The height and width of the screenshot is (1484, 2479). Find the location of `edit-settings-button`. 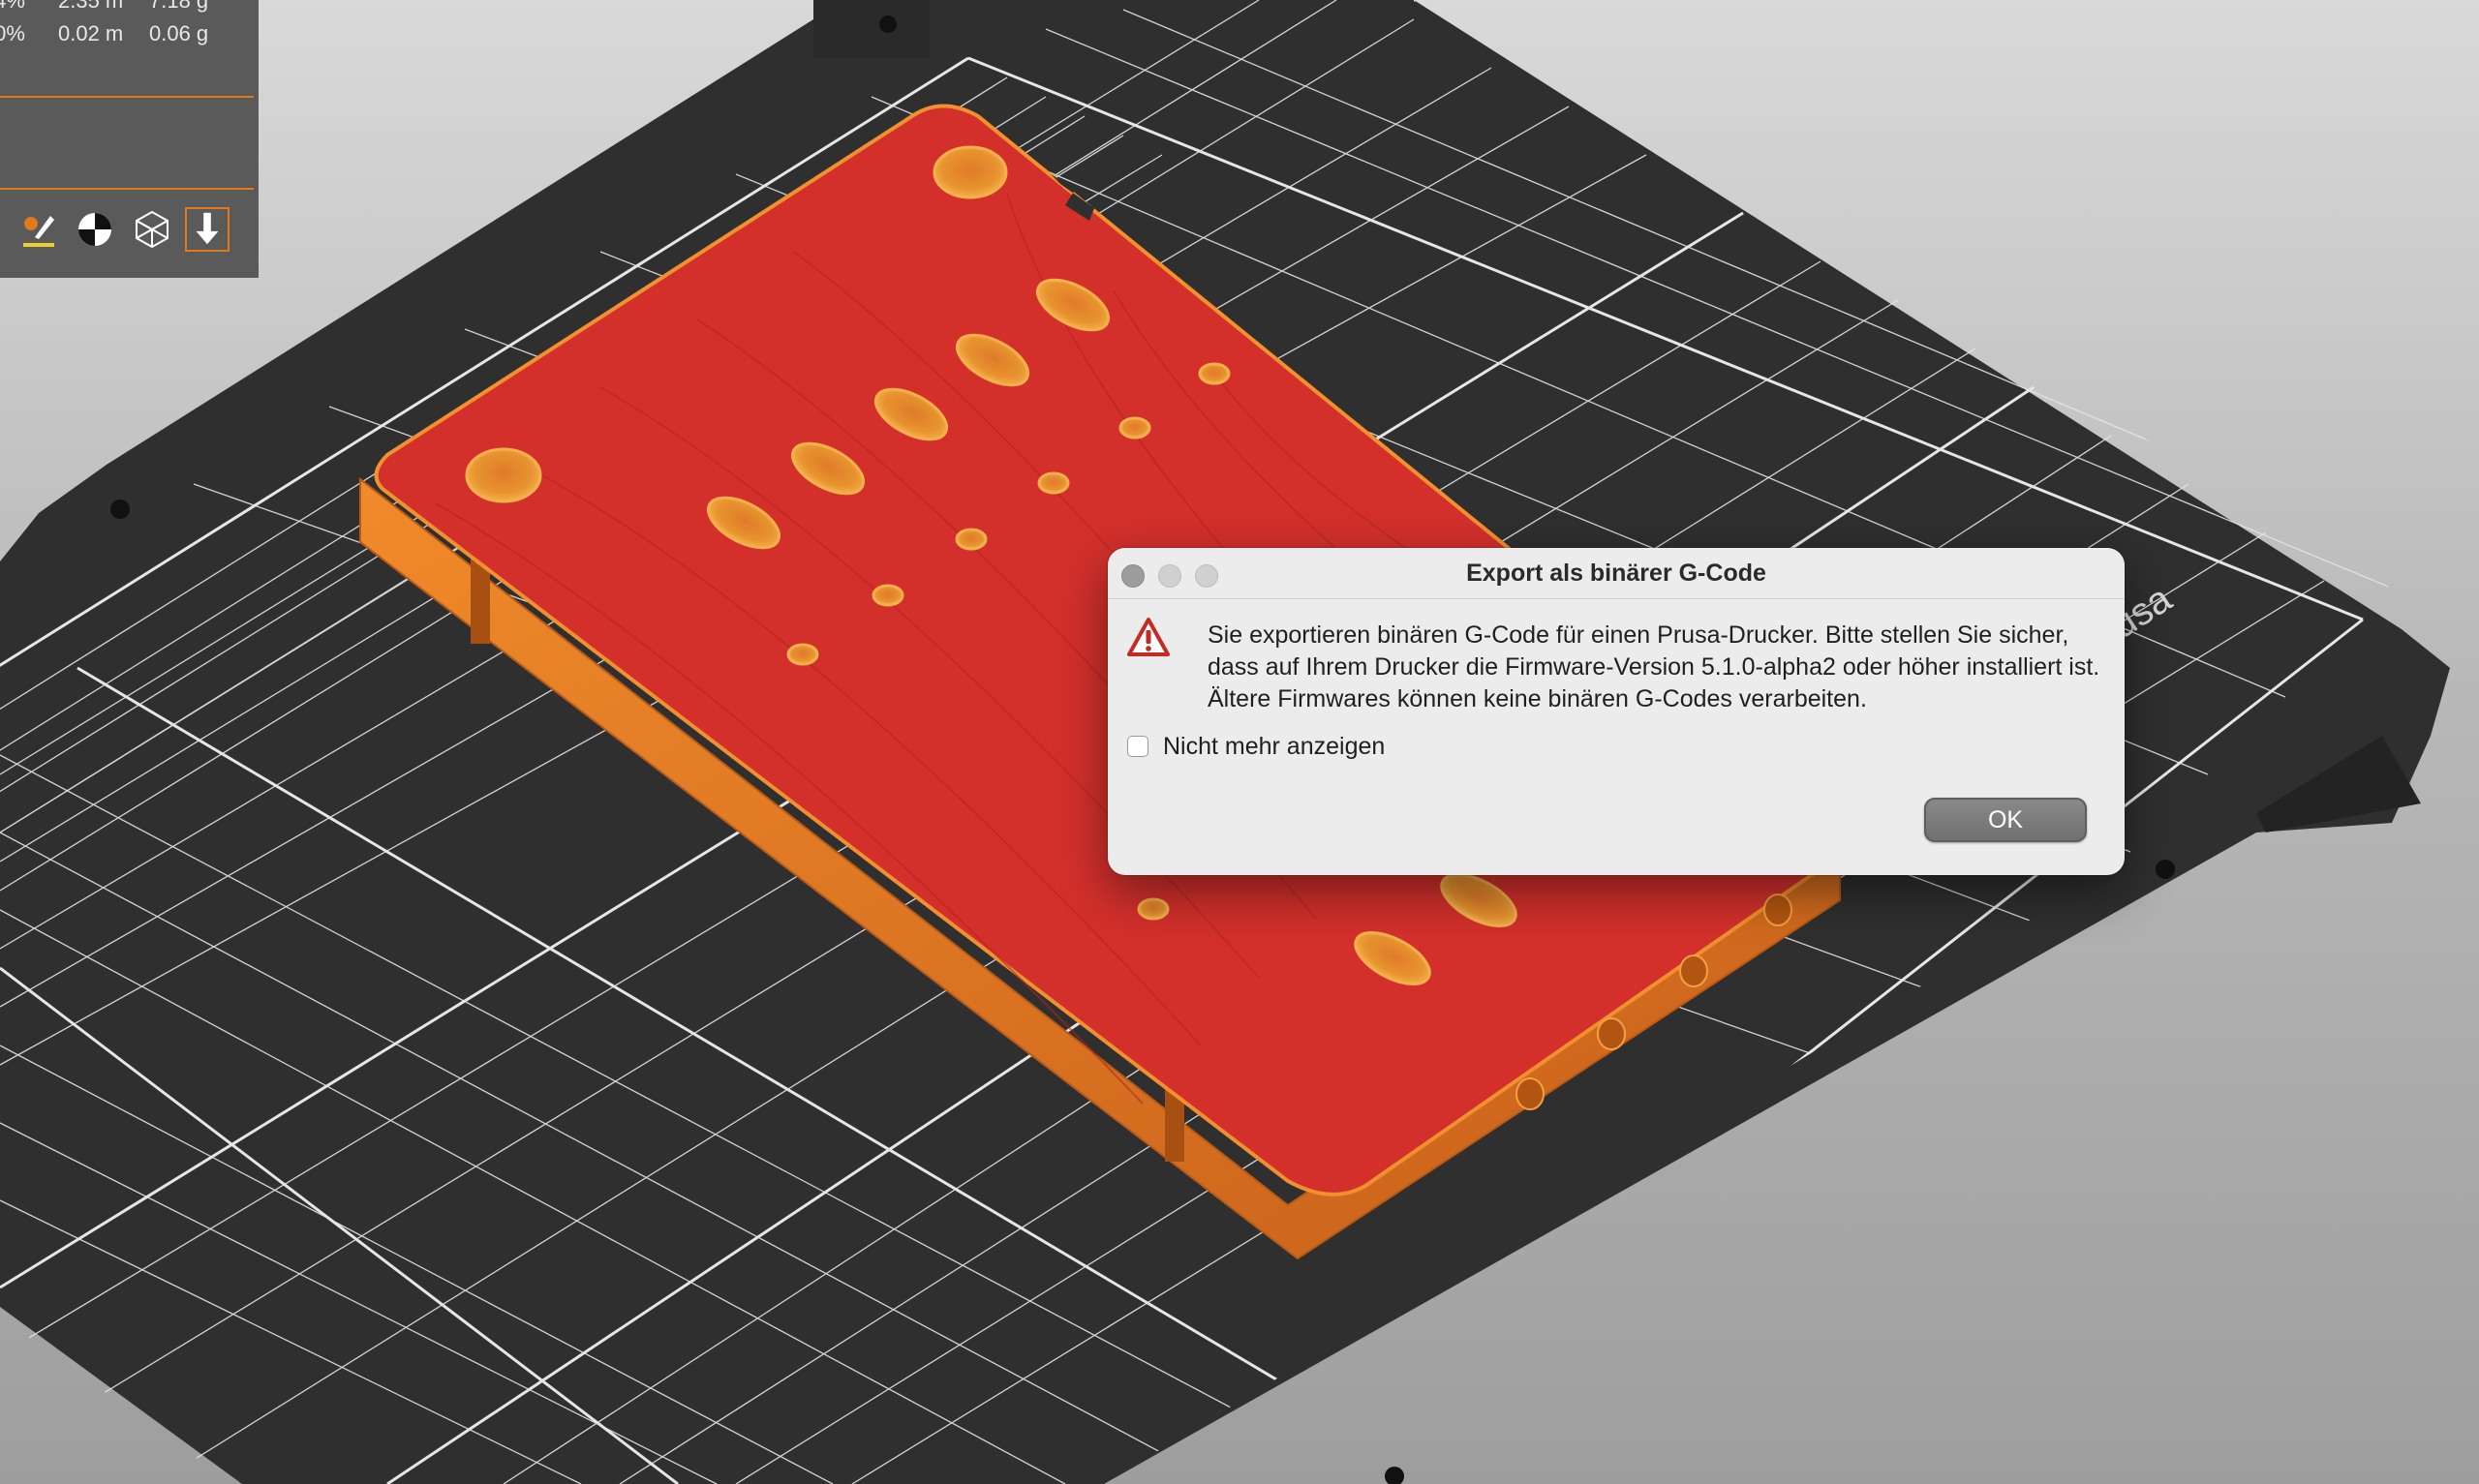

edit-settings-button is located at coordinates (38, 229).